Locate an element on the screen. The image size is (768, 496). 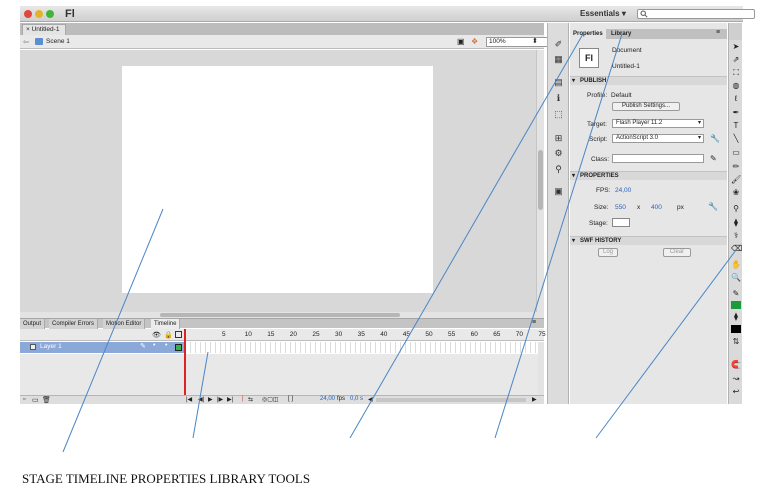
caption: STAGE TIMELINE PROPERTIES LIBRARY TOOLS is located at coordinates (166, 478).